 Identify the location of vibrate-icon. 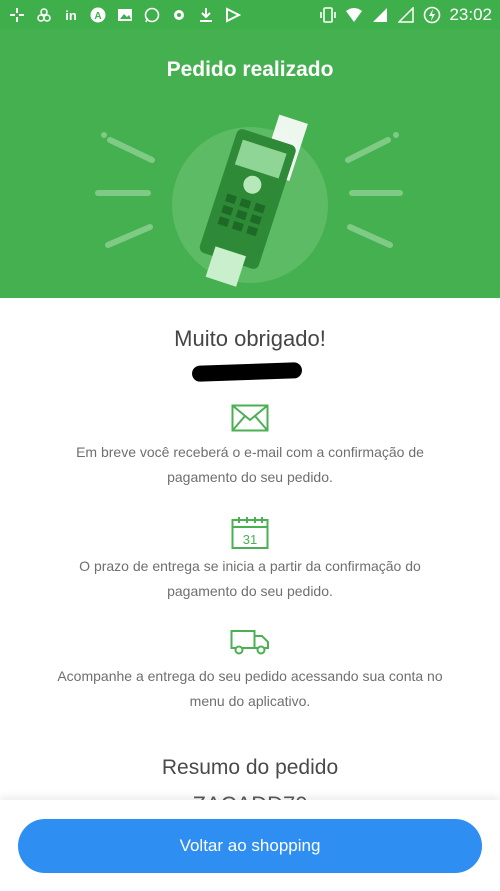
(328, 15).